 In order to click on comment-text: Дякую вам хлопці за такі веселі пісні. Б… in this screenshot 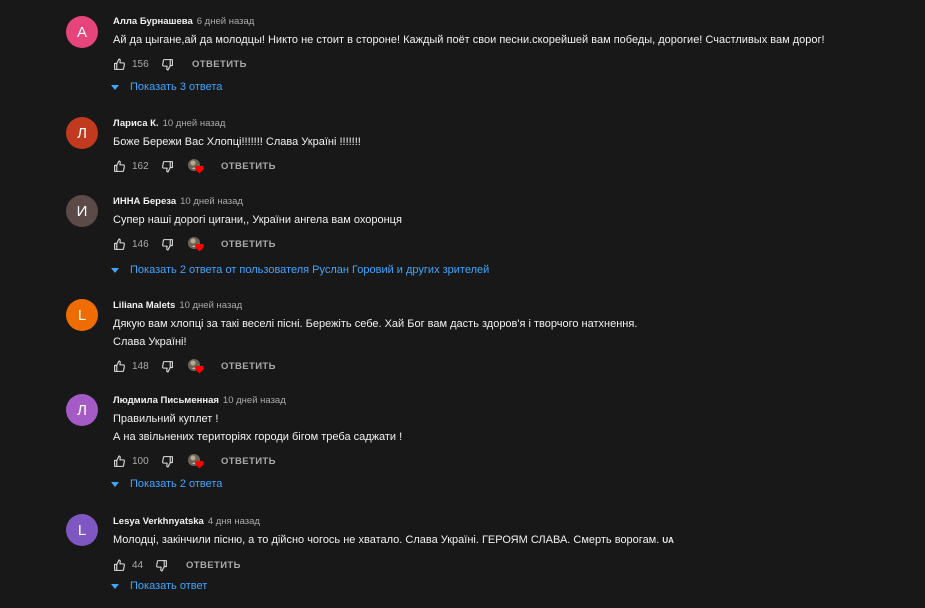, I will do `click(375, 333)`.